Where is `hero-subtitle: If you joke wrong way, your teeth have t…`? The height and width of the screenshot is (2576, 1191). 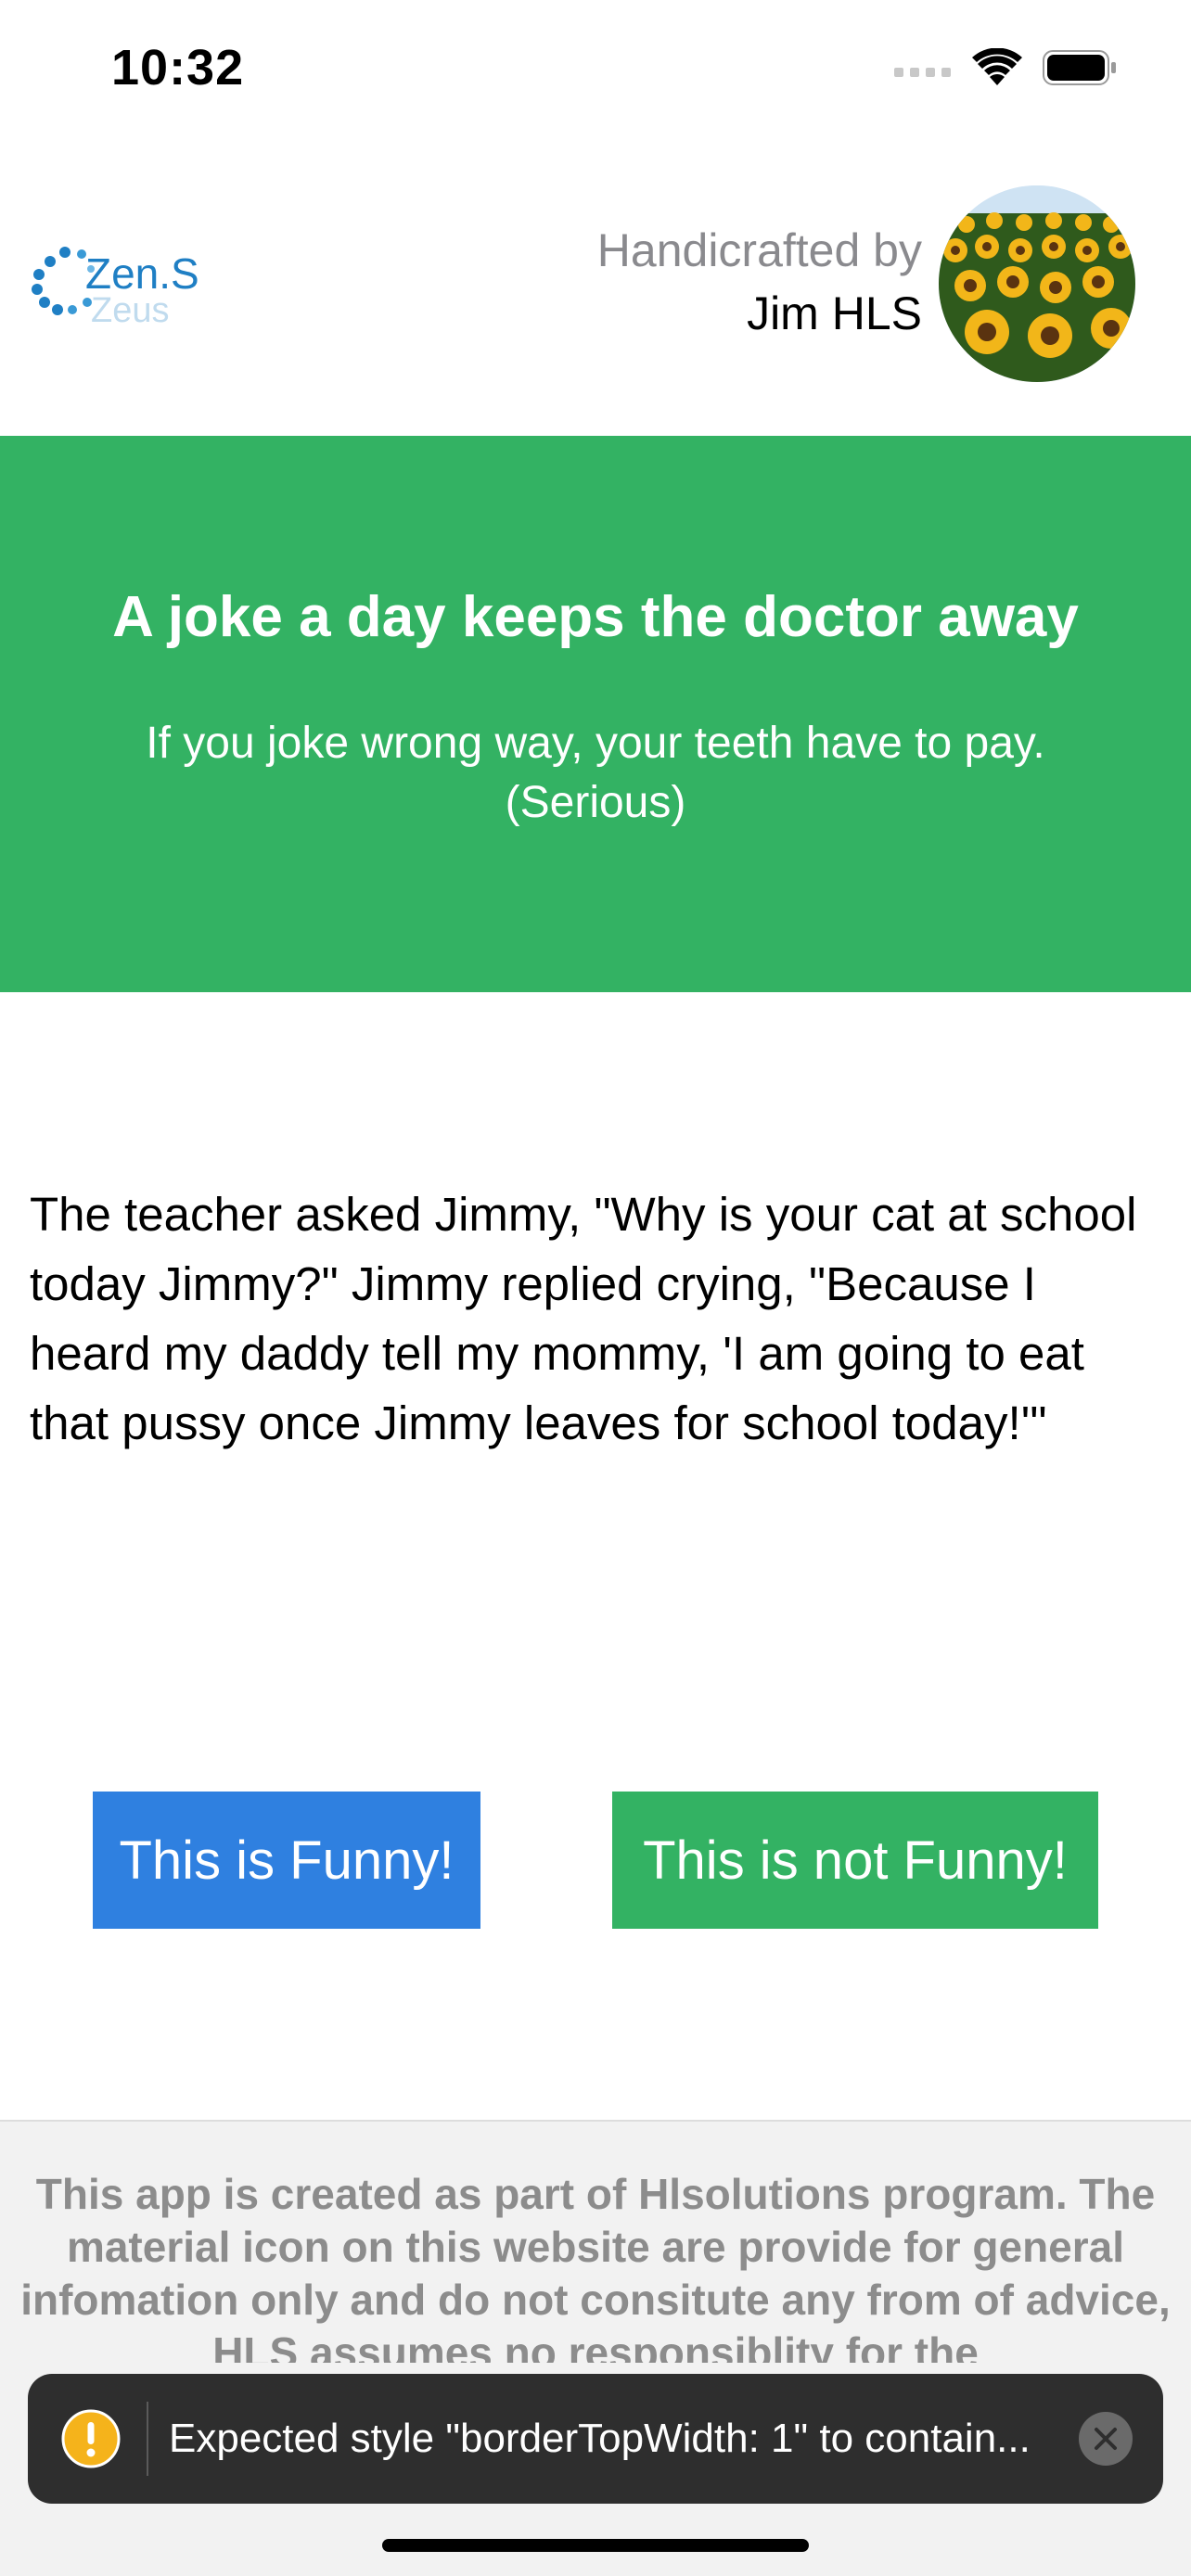
hero-subtitle: If you joke wrong way, your teeth have t… is located at coordinates (595, 773).